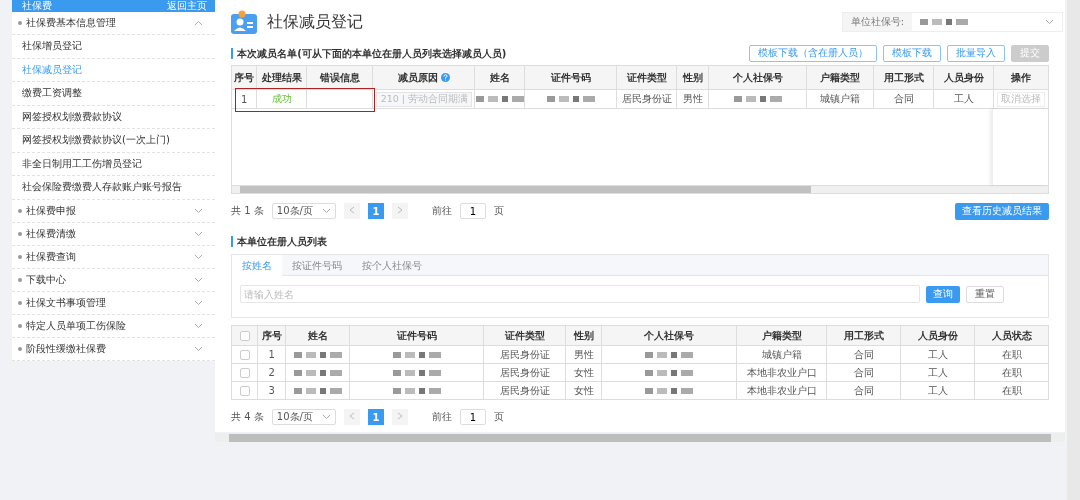 The height and width of the screenshot is (500, 1080). What do you see at coordinates (279, 241) in the screenshot?
I see `section-title: 本单位在册人员列表` at bounding box center [279, 241].